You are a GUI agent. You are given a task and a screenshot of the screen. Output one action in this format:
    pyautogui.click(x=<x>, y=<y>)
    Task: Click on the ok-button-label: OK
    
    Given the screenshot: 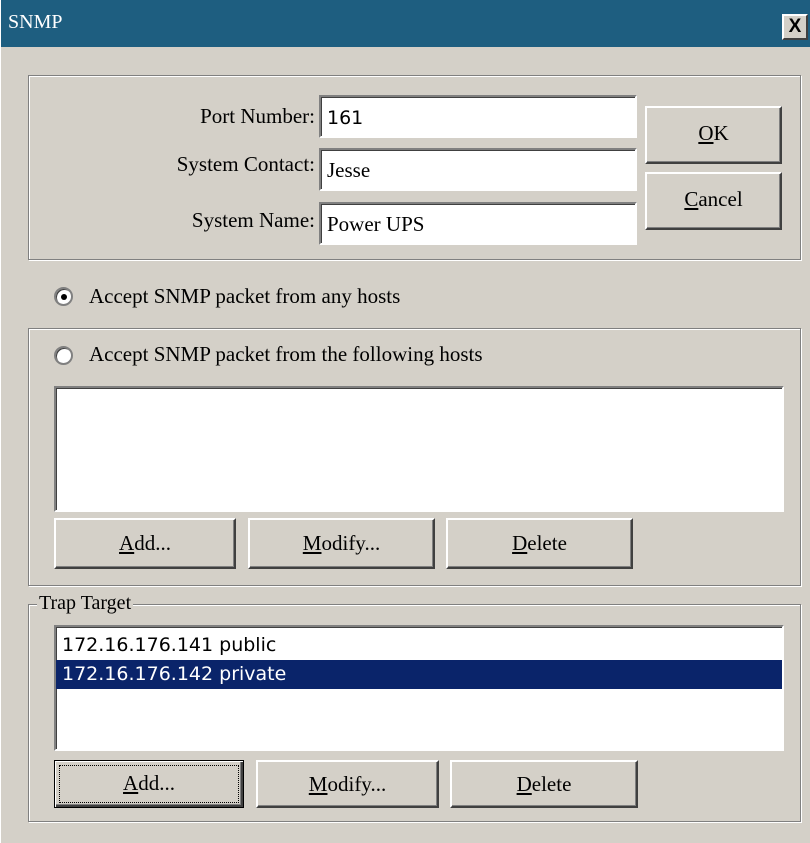 What is the action you would take?
    pyautogui.click(x=713, y=133)
    